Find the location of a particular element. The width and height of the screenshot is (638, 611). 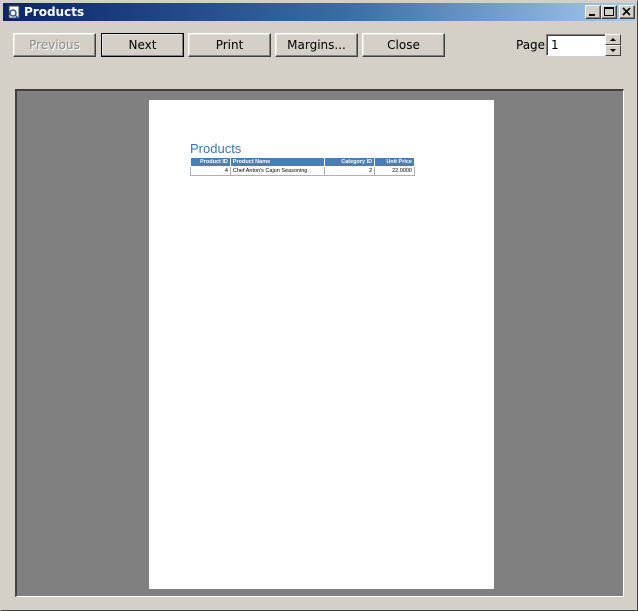

close-icon is located at coordinates (626, 11).